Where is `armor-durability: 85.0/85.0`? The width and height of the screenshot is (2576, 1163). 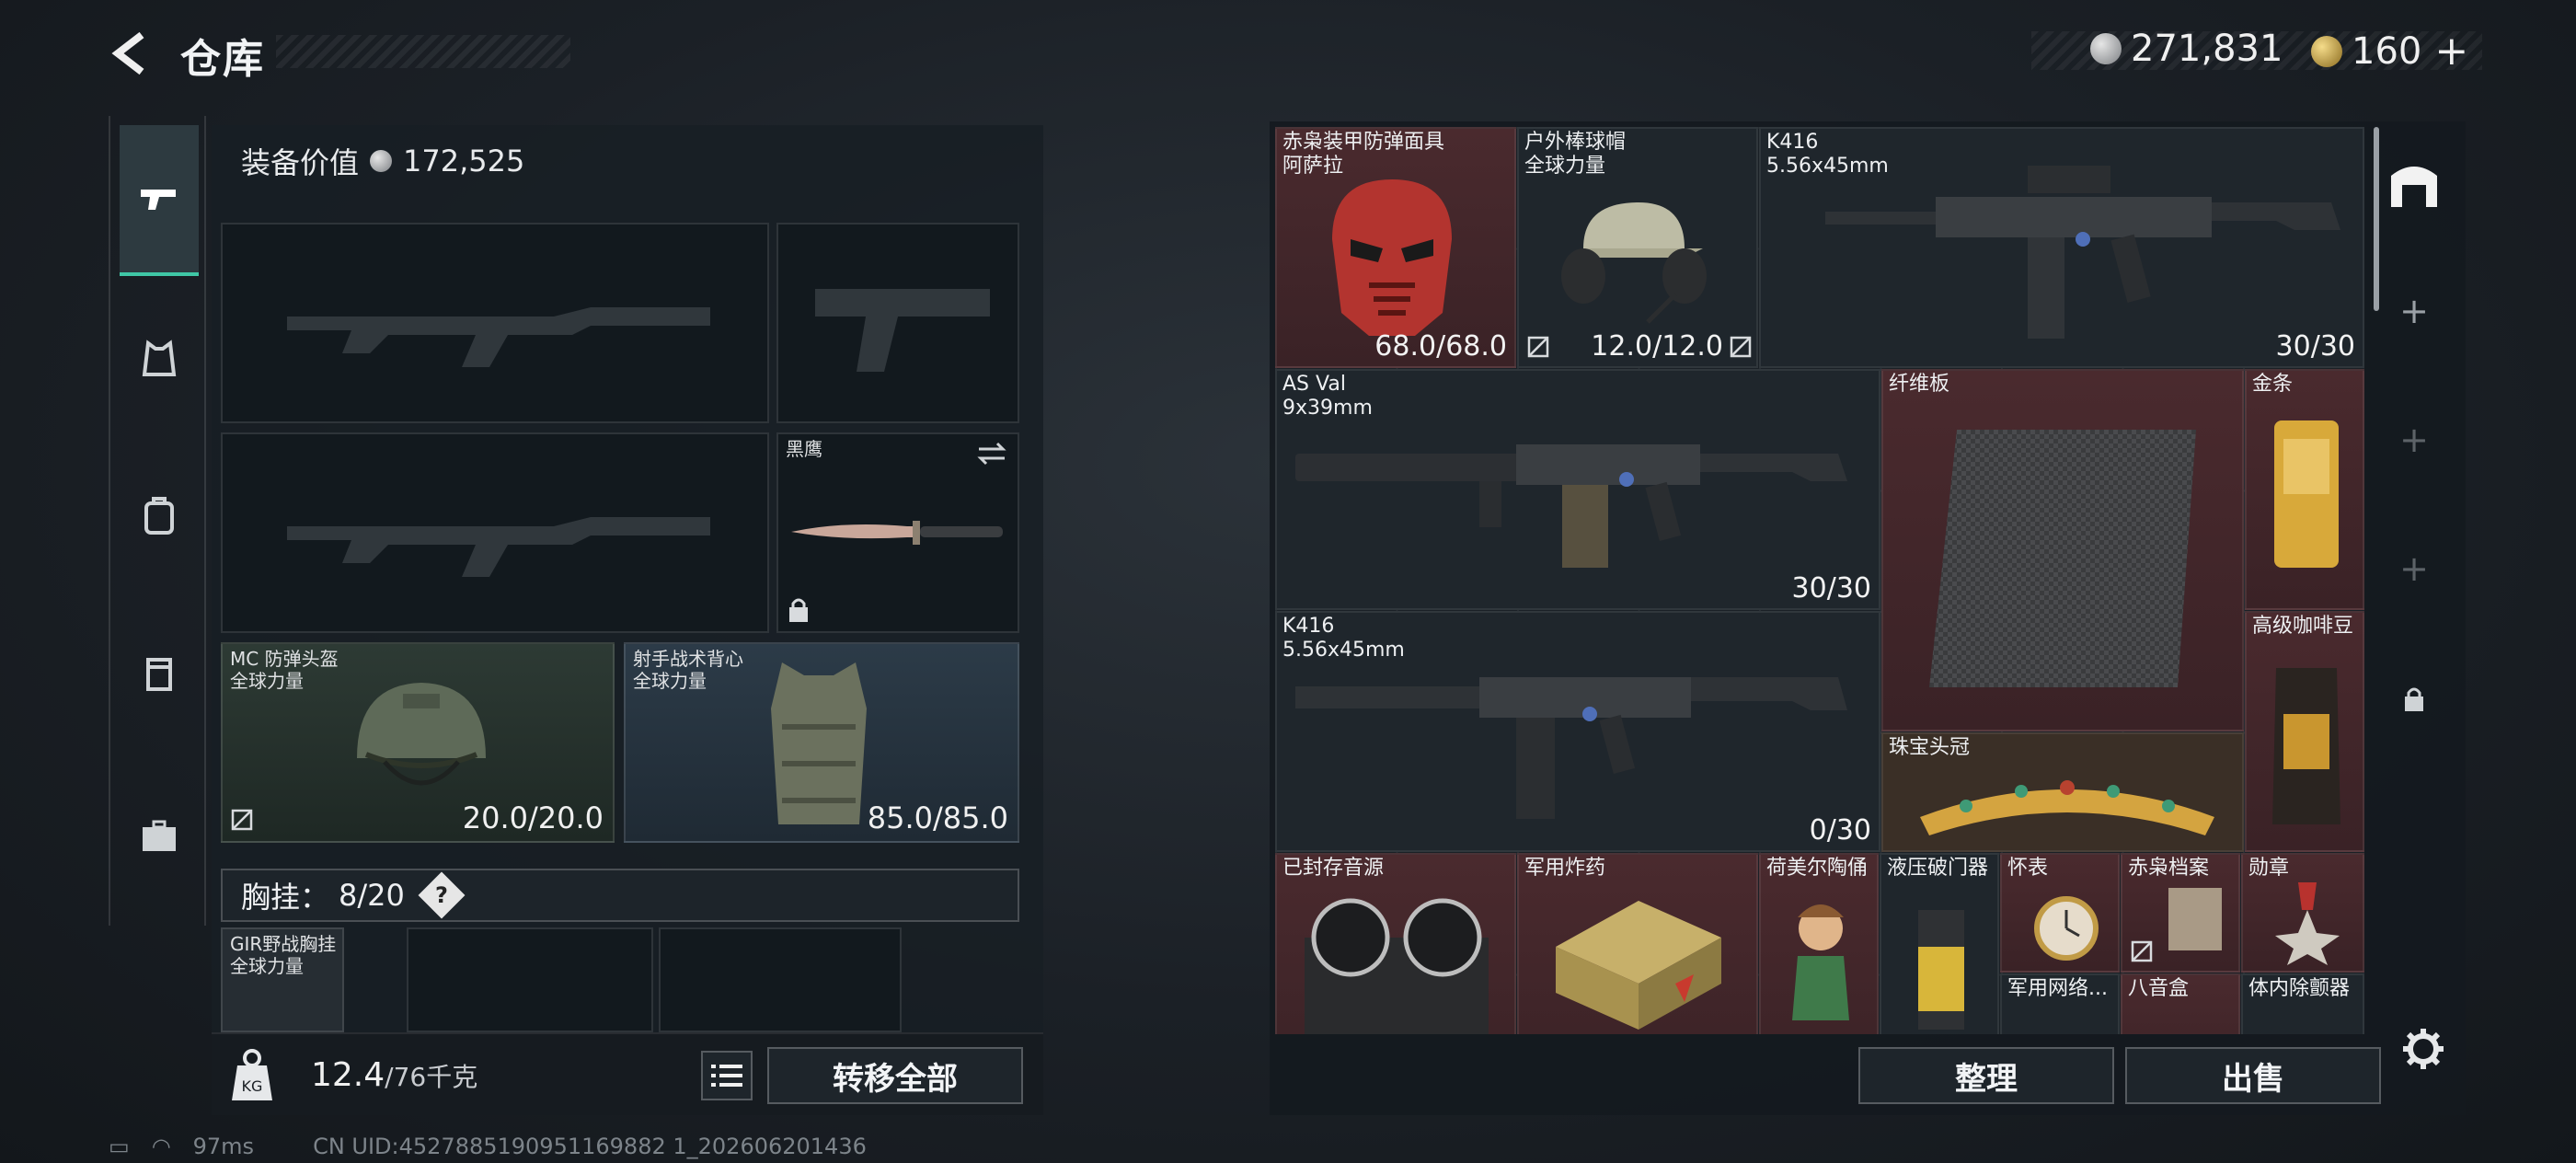 armor-durability: 85.0/85.0 is located at coordinates (937, 817).